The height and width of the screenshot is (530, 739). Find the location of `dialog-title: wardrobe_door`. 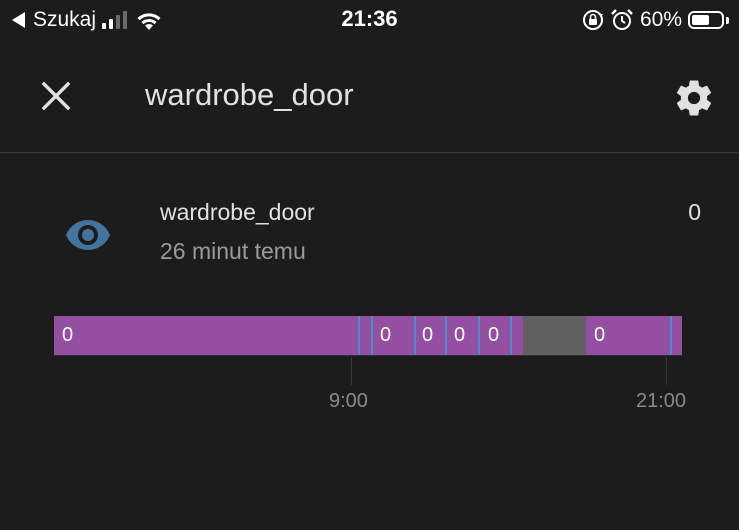

dialog-title: wardrobe_door is located at coordinates (249, 94).